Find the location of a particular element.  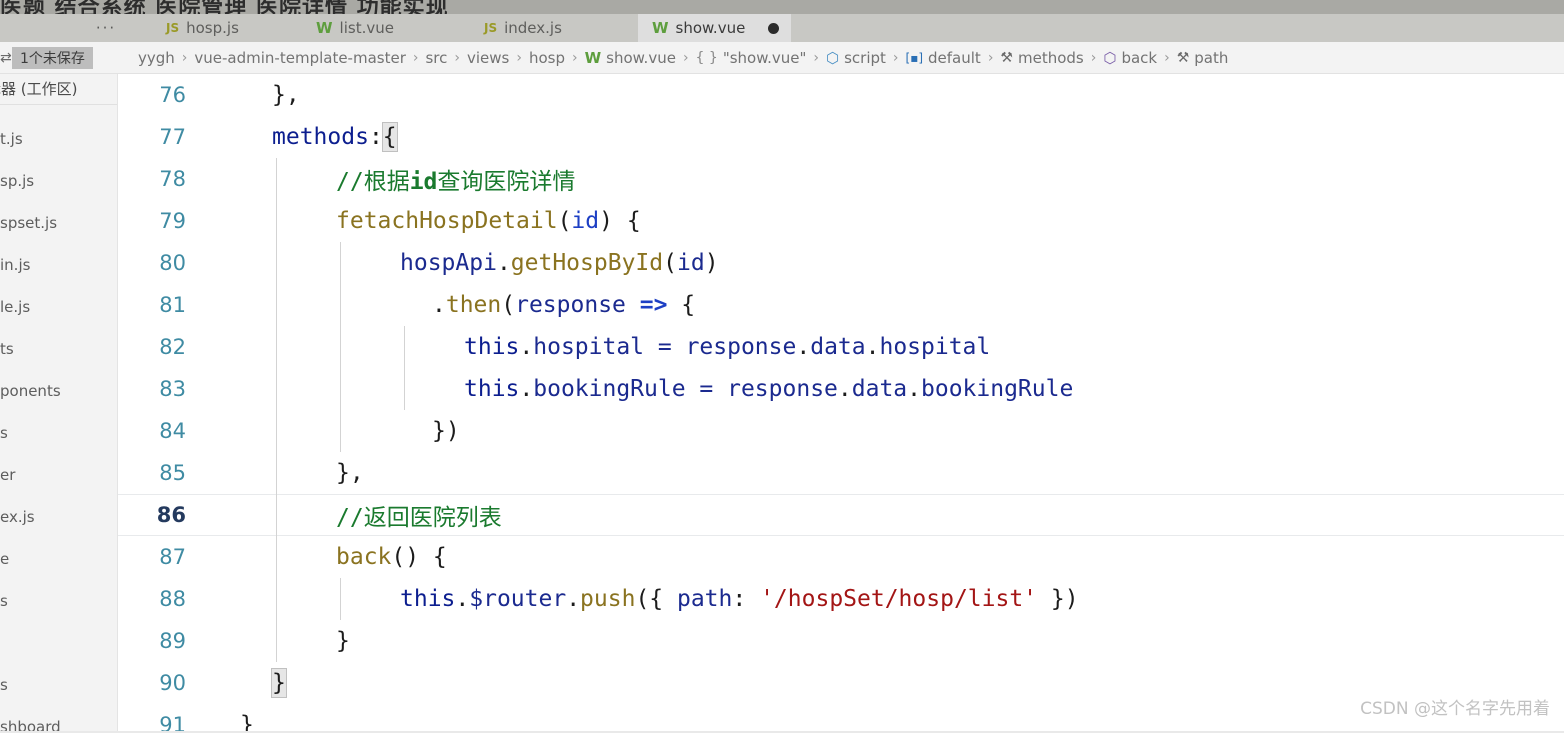

code-line: 84}) is located at coordinates (841, 431).